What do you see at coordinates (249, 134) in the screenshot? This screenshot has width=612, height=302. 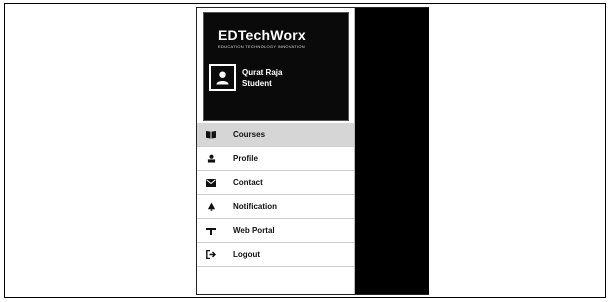 I see `menu-label-courses: Courses` at bounding box center [249, 134].